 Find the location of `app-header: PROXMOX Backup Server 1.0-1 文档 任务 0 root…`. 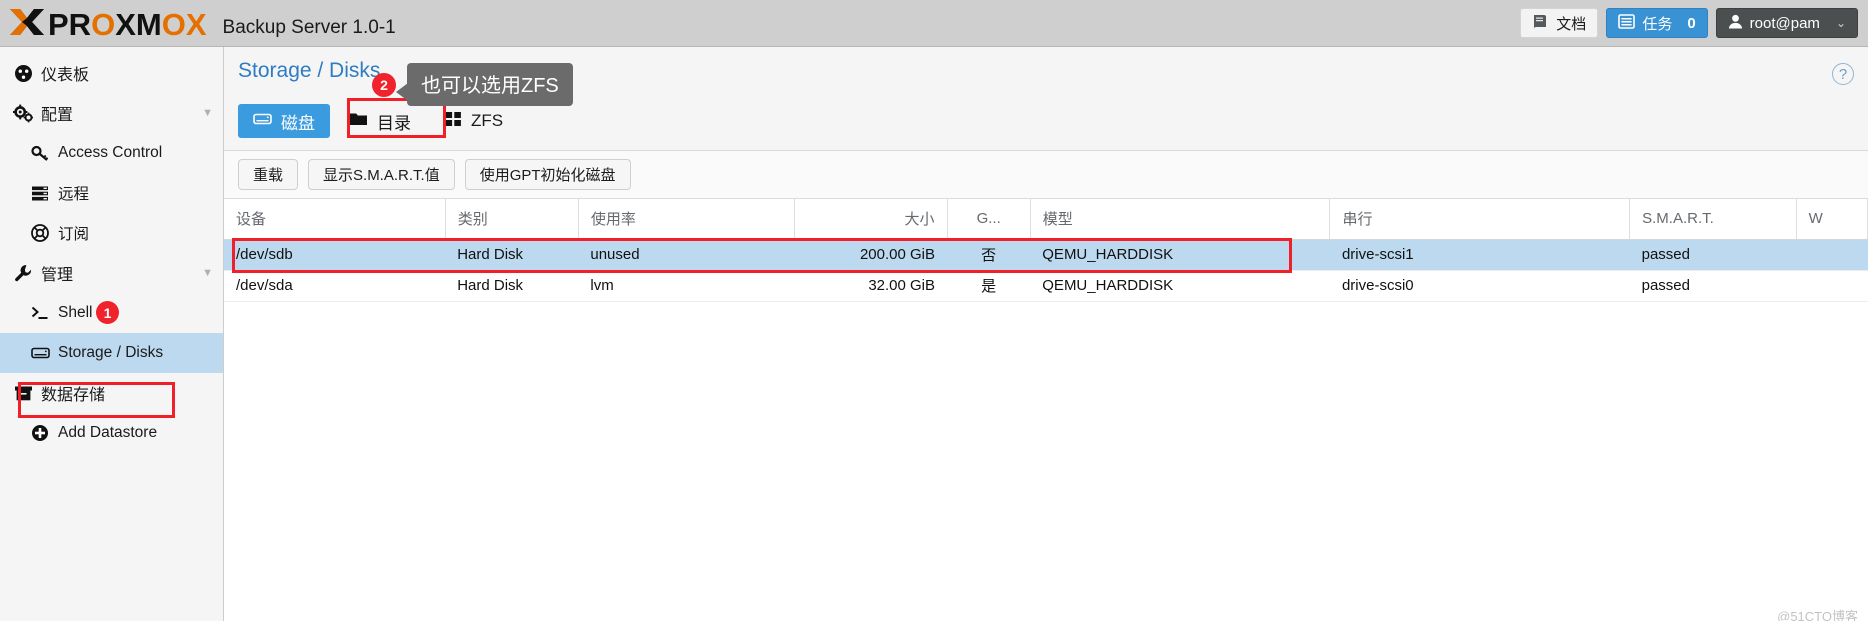

app-header: PROXMOX Backup Server 1.0-1 文档 任务 0 root… is located at coordinates (934, 23).